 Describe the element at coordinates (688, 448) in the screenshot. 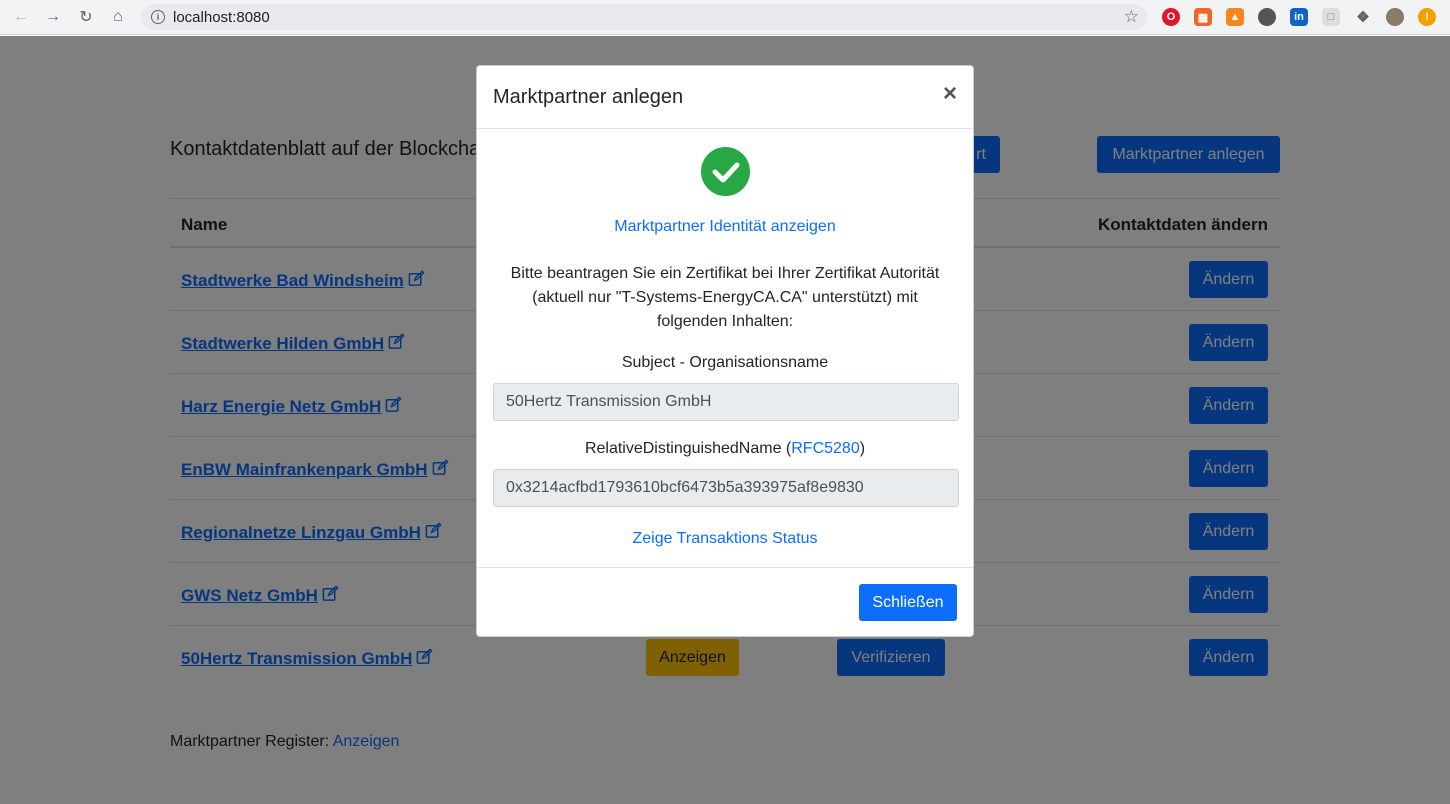

I see `rdn-label-prefix: RelativeDistinguishedName (` at that location.